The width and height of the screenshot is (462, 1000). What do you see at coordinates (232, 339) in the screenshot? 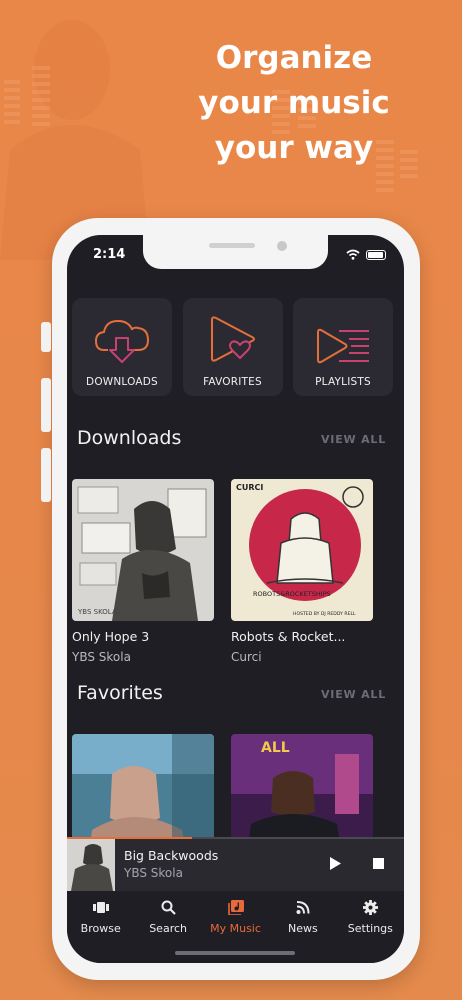
I see `play-heart-icon` at bounding box center [232, 339].